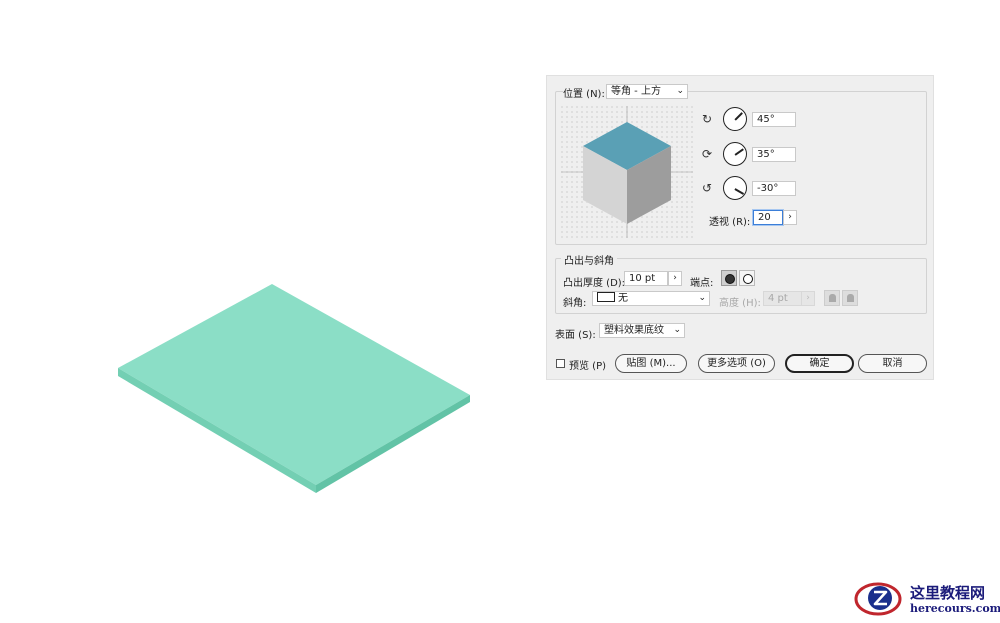 Image resolution: width=1000 pixels, height=623 pixels. What do you see at coordinates (832, 298) in the screenshot?
I see `bevel-out-button` at bounding box center [832, 298].